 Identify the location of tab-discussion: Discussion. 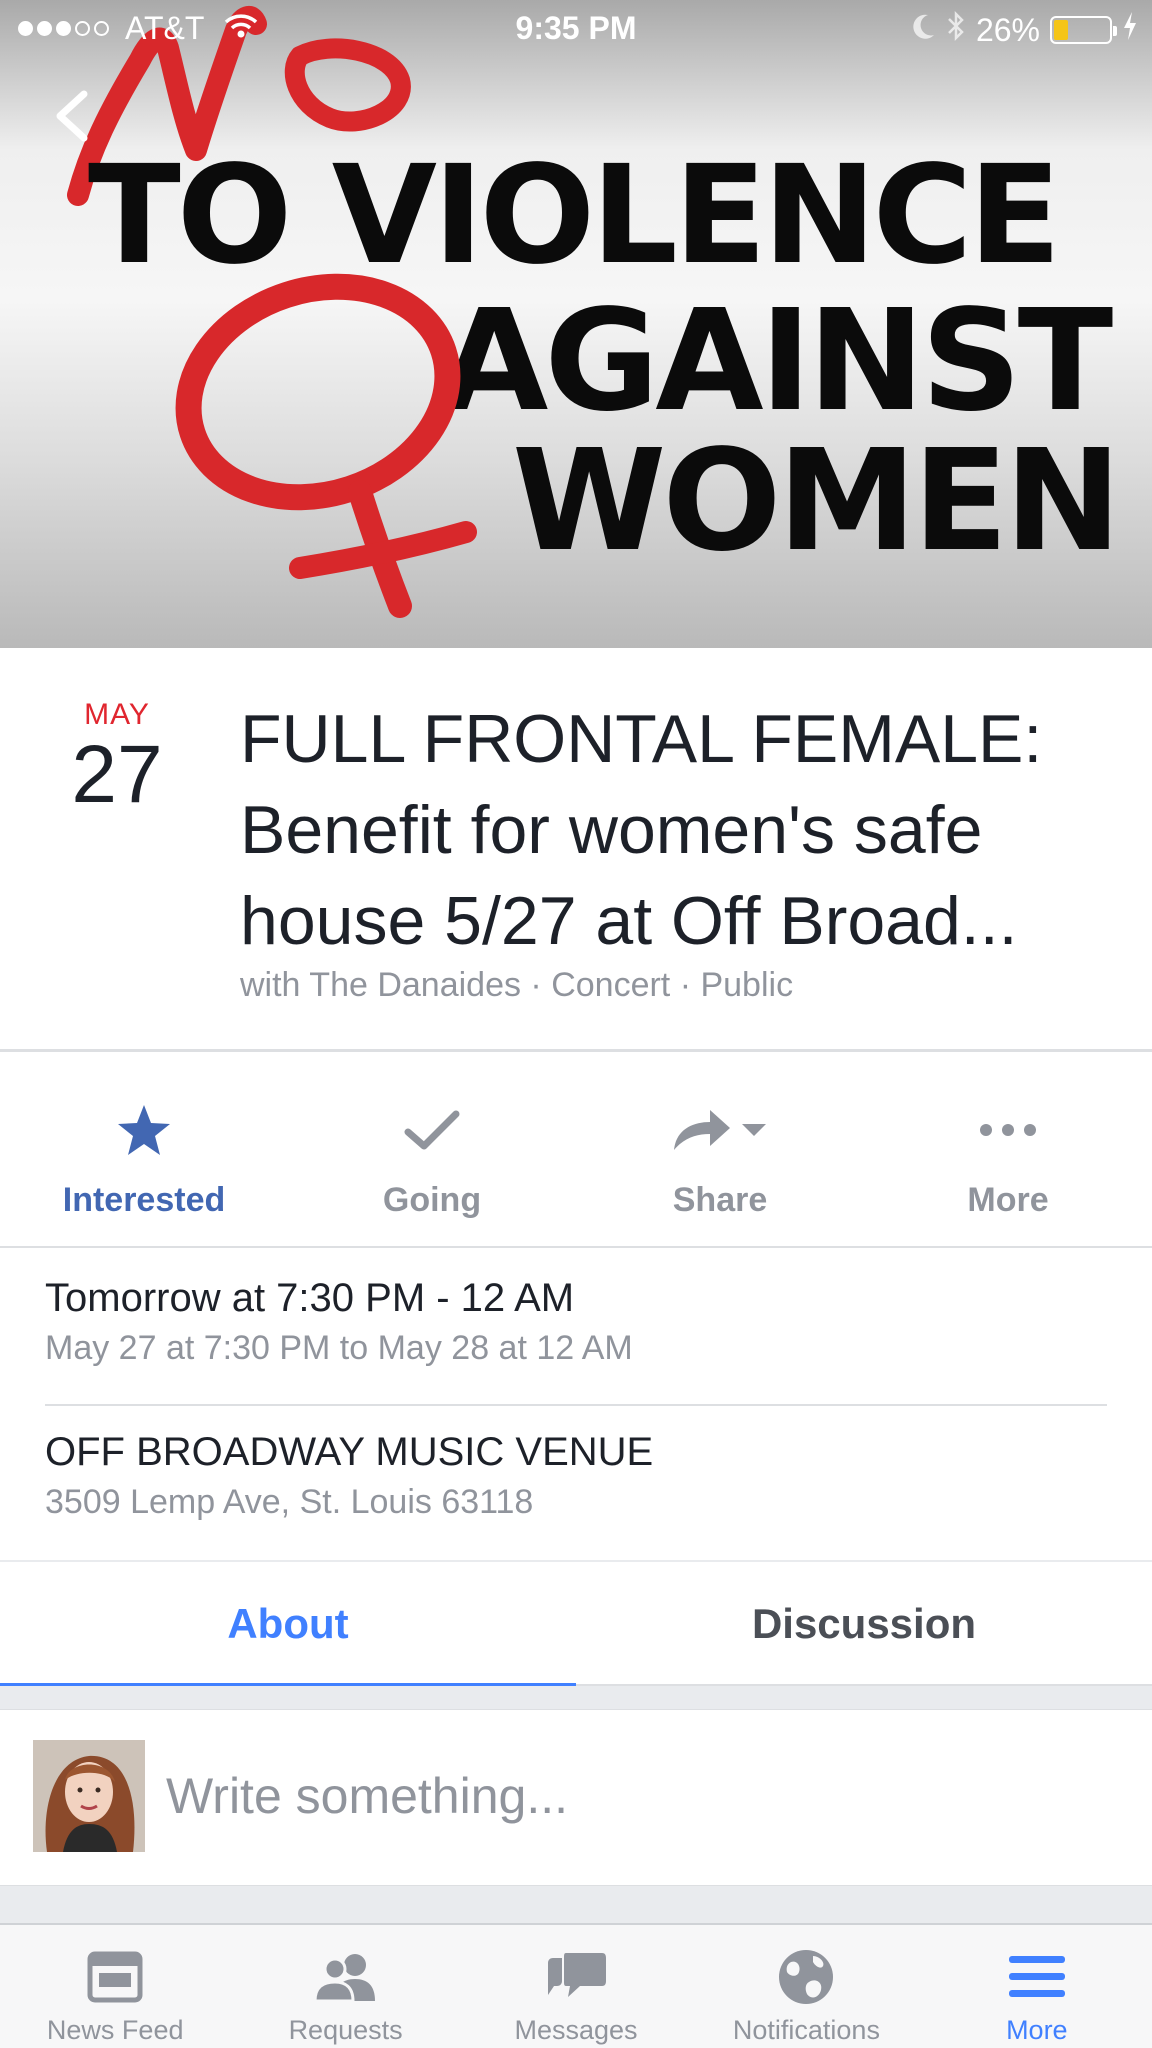
(864, 1624).